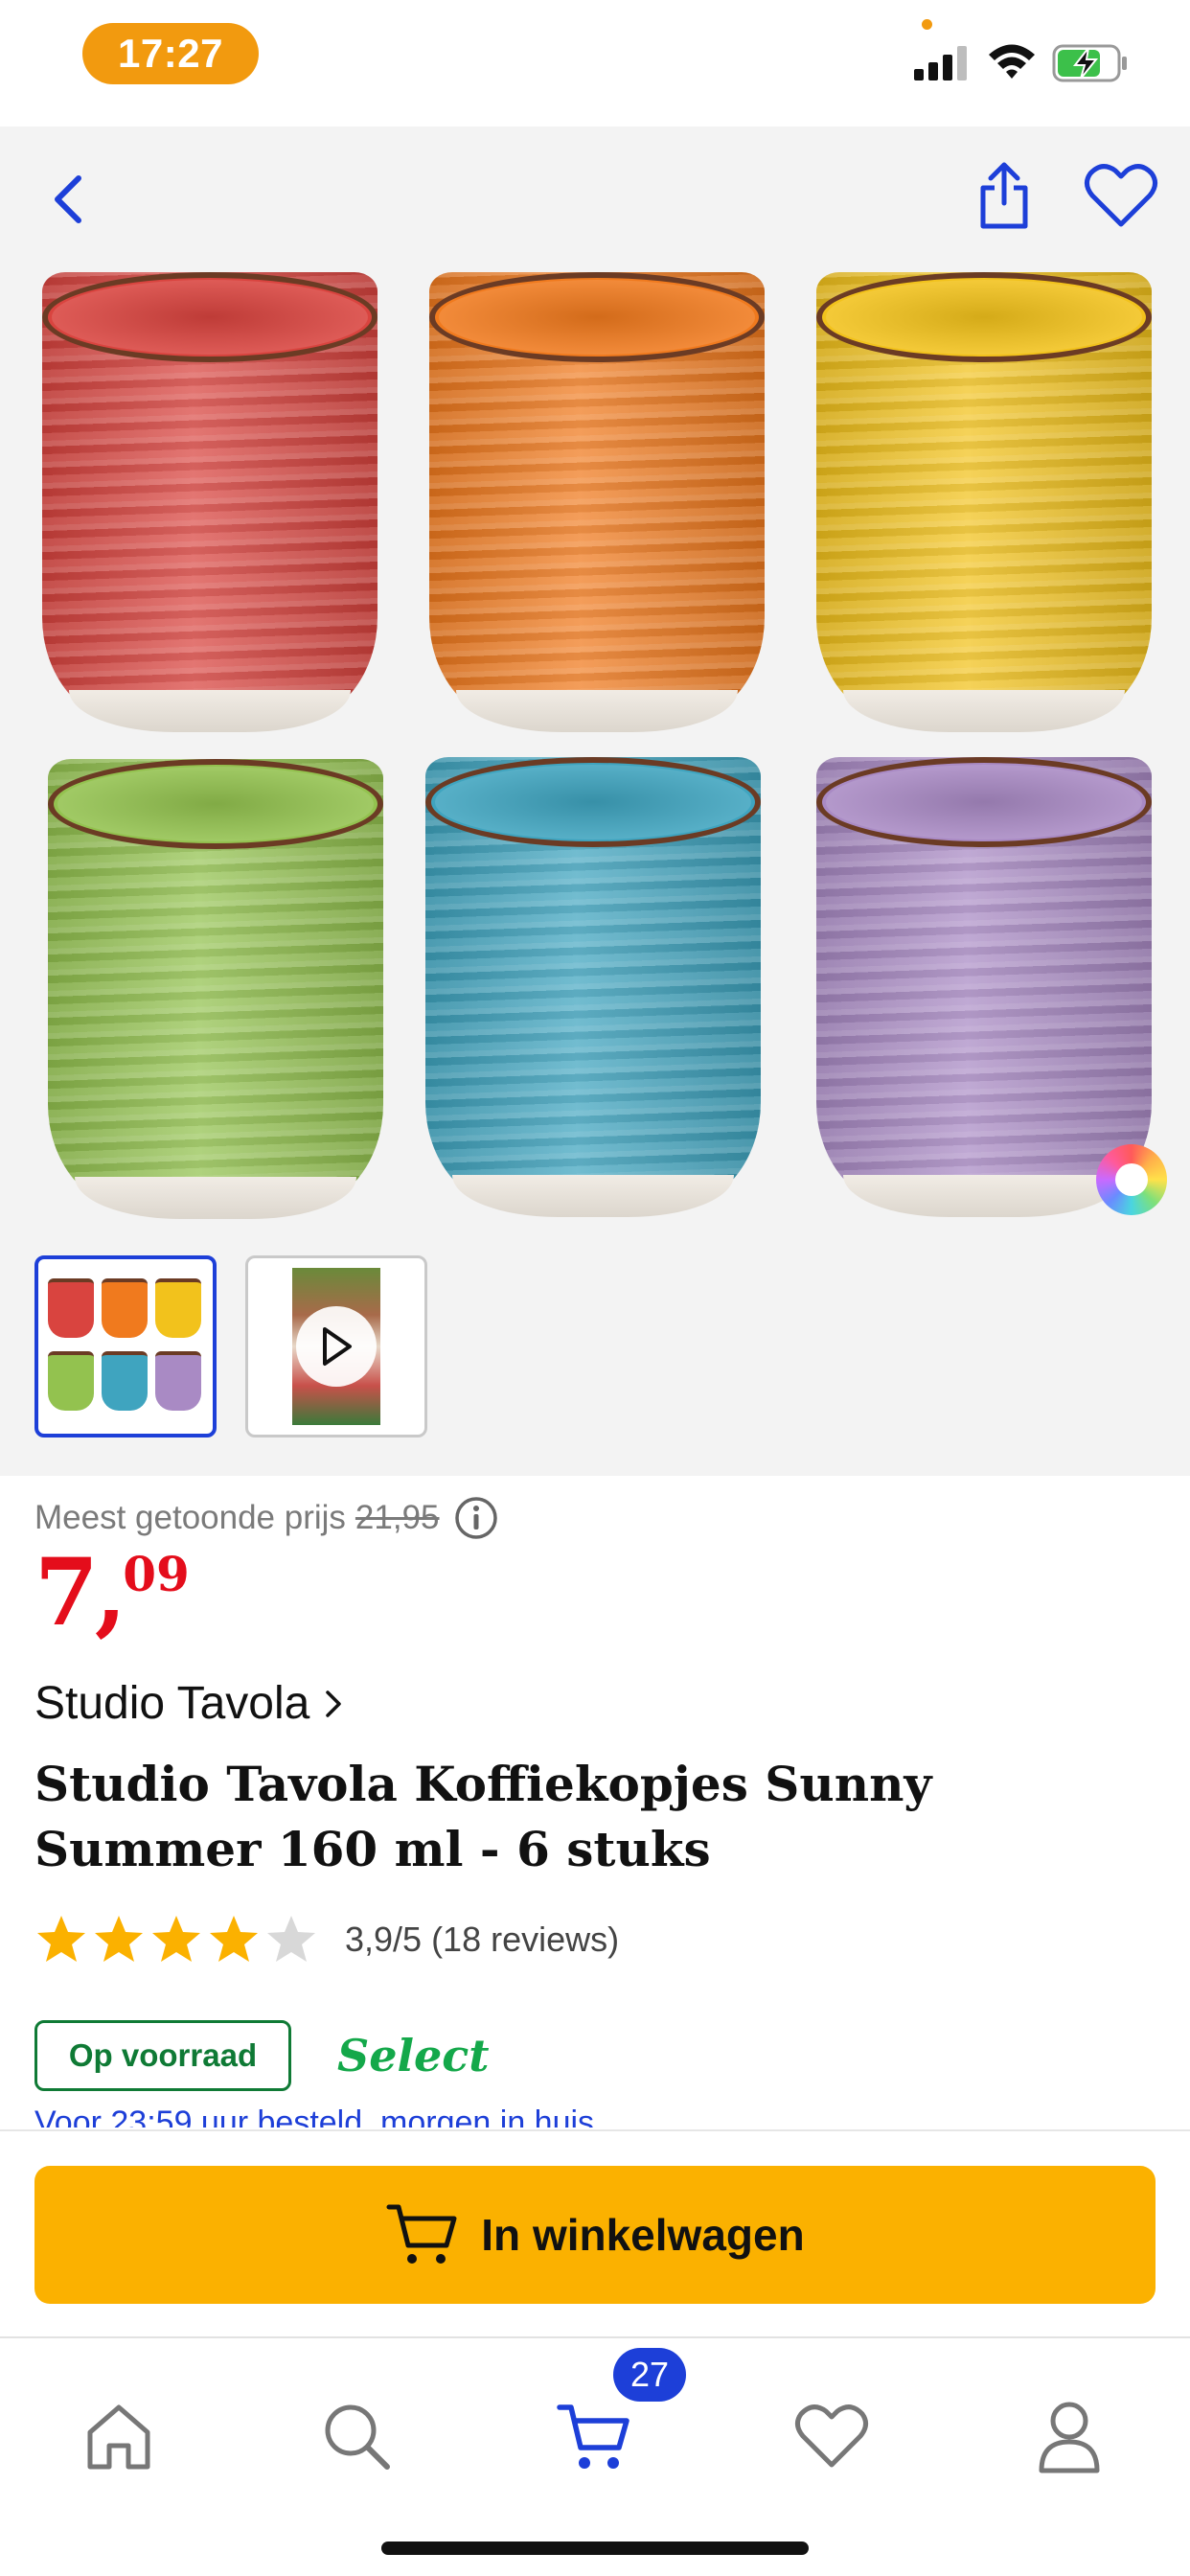 The width and height of the screenshot is (1190, 2576). What do you see at coordinates (595, 63) in the screenshot?
I see `status-bar: 17:27` at bounding box center [595, 63].